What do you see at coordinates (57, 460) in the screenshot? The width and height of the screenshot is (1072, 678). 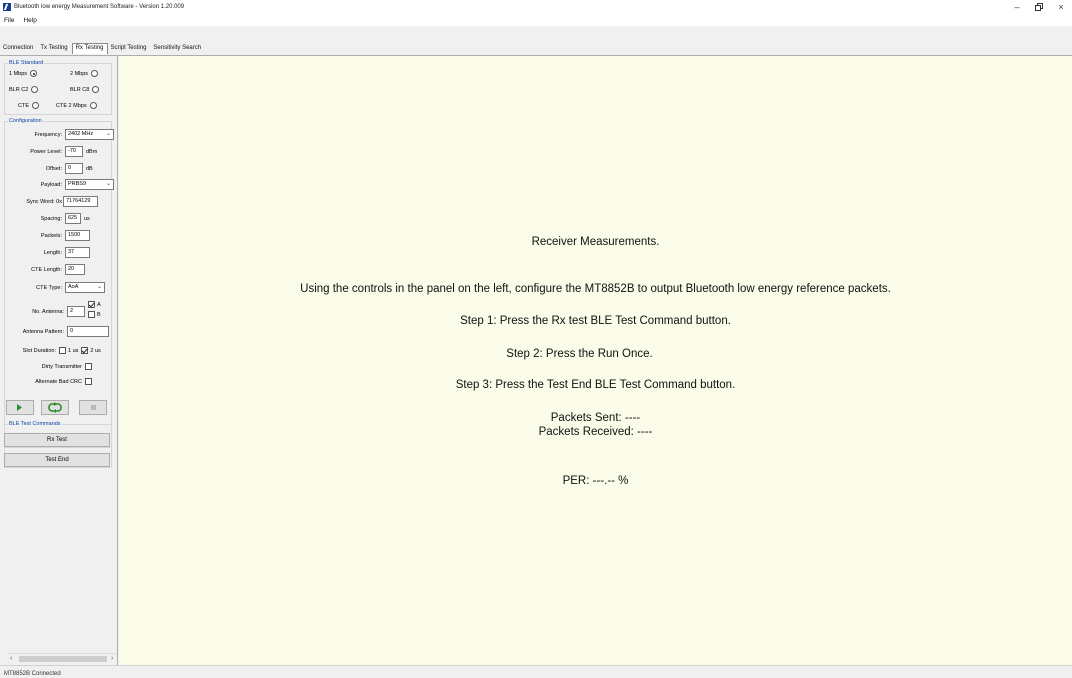 I see `test-end-button: Test End` at bounding box center [57, 460].